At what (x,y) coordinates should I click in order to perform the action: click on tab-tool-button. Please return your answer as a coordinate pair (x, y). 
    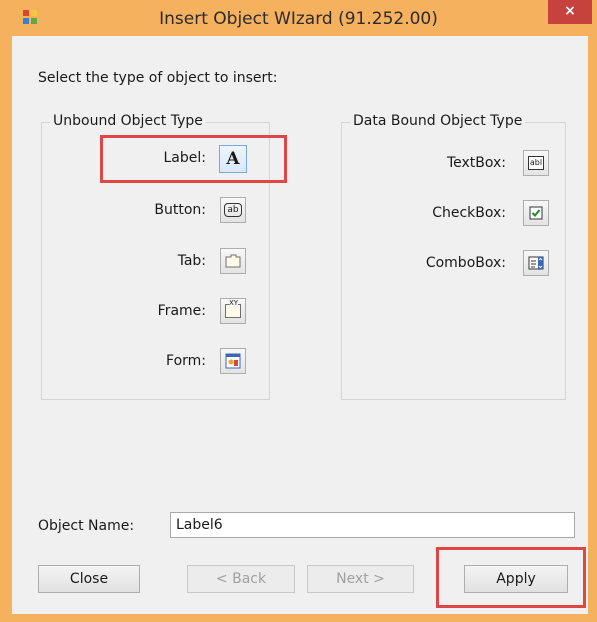
    Looking at the image, I should click on (233, 261).